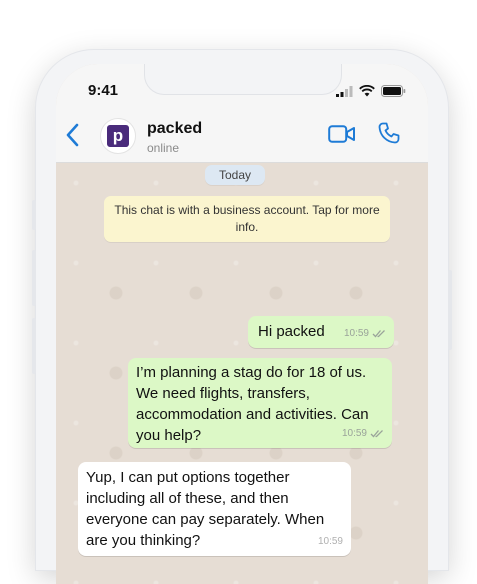 The width and height of the screenshot is (477, 584). I want to click on date-separator: Today, so click(235, 175).